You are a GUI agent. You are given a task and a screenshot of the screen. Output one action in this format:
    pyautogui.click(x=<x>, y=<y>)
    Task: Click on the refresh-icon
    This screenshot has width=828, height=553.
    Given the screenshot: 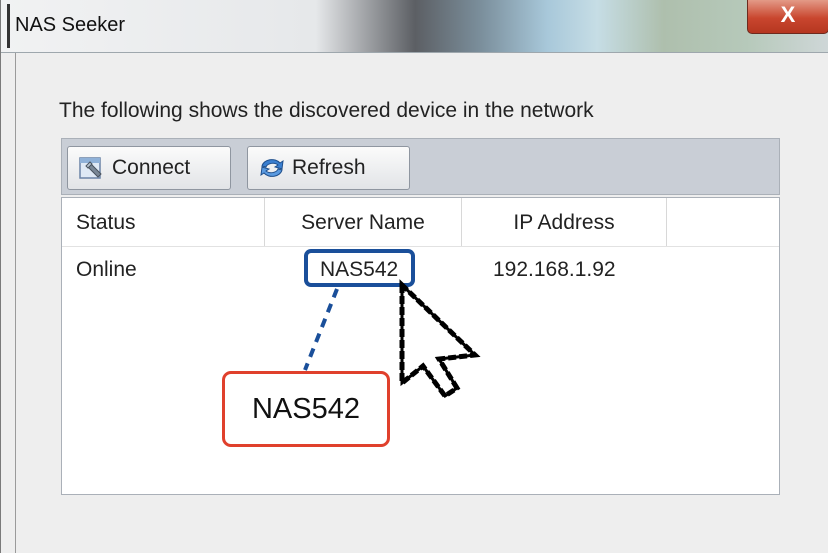 What is the action you would take?
    pyautogui.click(x=272, y=168)
    